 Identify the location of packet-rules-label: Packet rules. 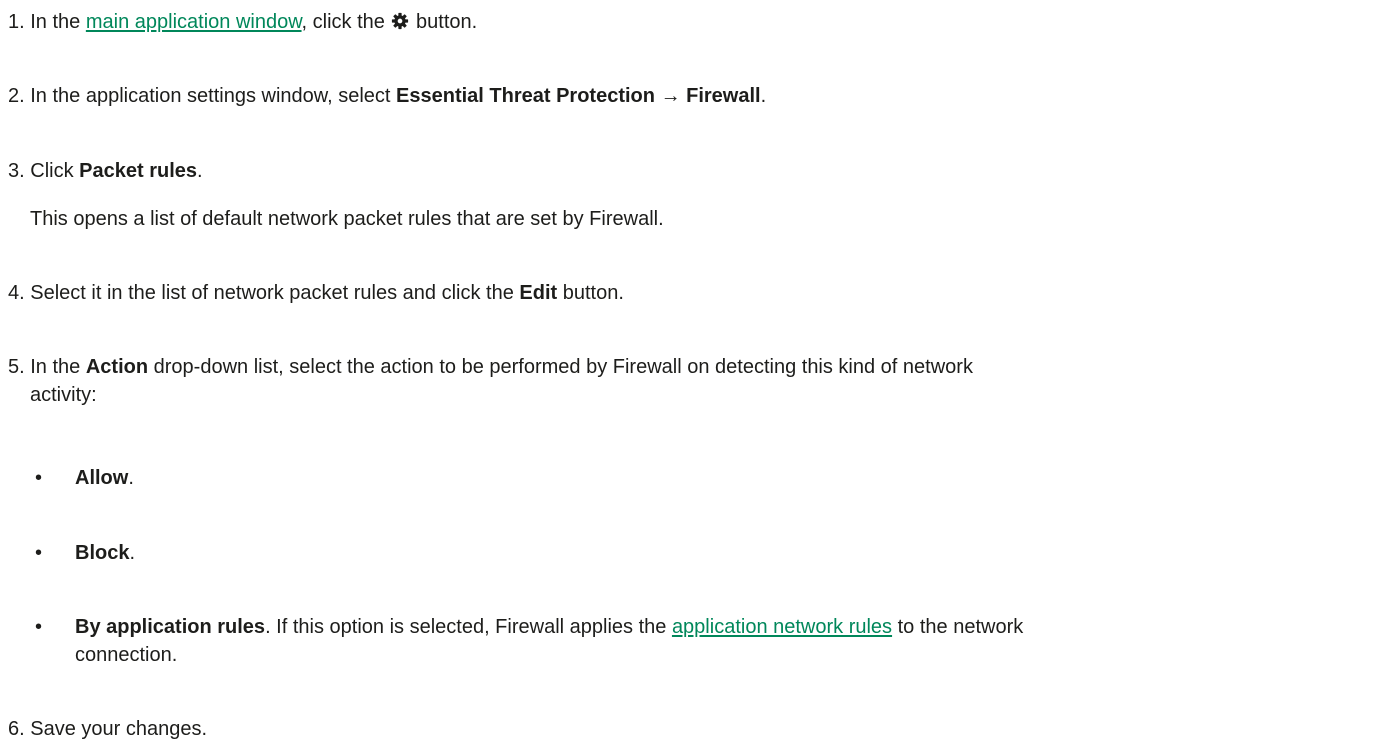
(138, 171).